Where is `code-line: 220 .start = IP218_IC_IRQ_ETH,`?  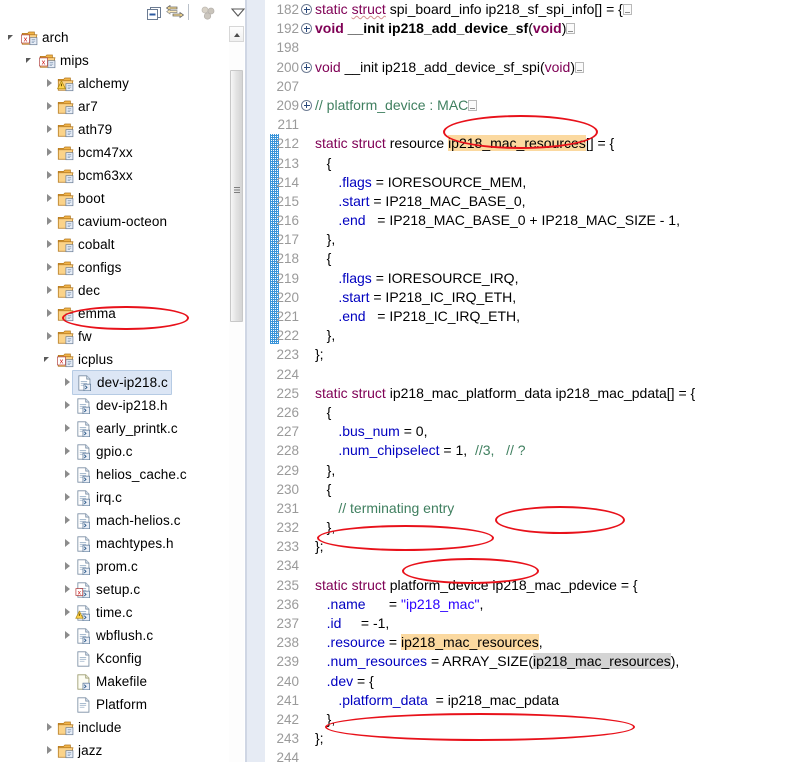 code-line: 220 .start = IP218_IC_IRQ_ETH, is located at coordinates (526, 297).